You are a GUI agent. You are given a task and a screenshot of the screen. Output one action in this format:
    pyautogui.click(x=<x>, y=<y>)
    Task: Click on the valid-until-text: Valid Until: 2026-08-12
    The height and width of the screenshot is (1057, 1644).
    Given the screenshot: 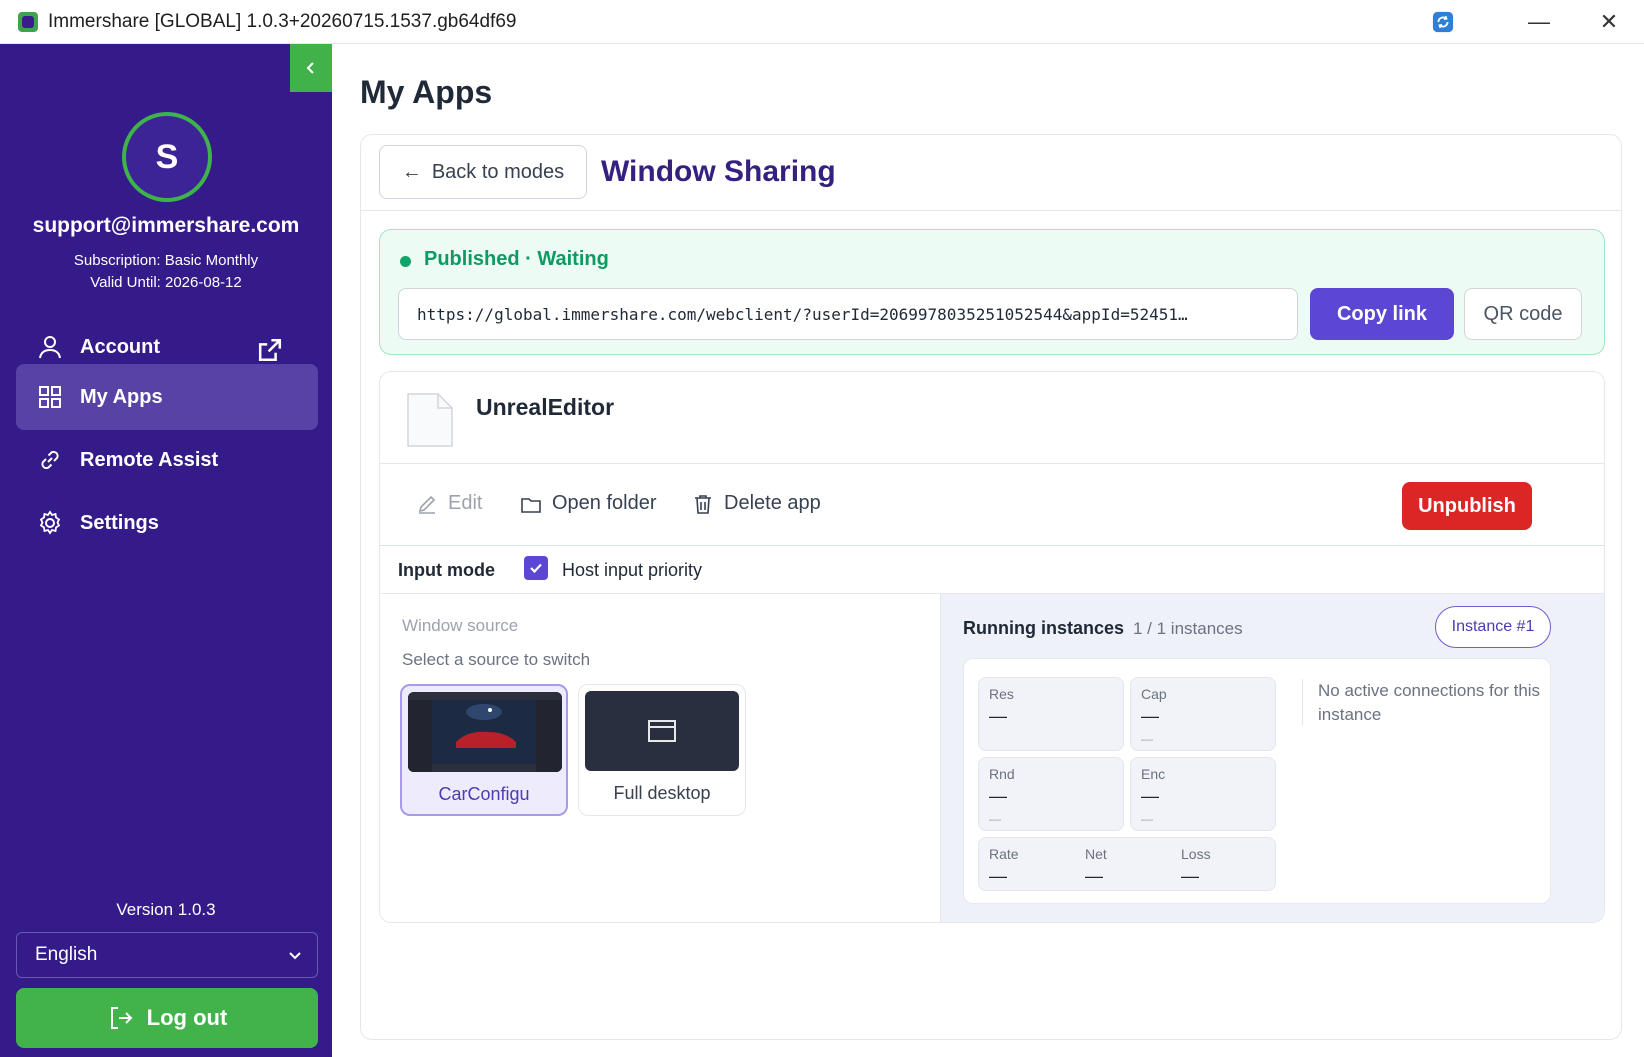 What is the action you would take?
    pyautogui.click(x=166, y=282)
    